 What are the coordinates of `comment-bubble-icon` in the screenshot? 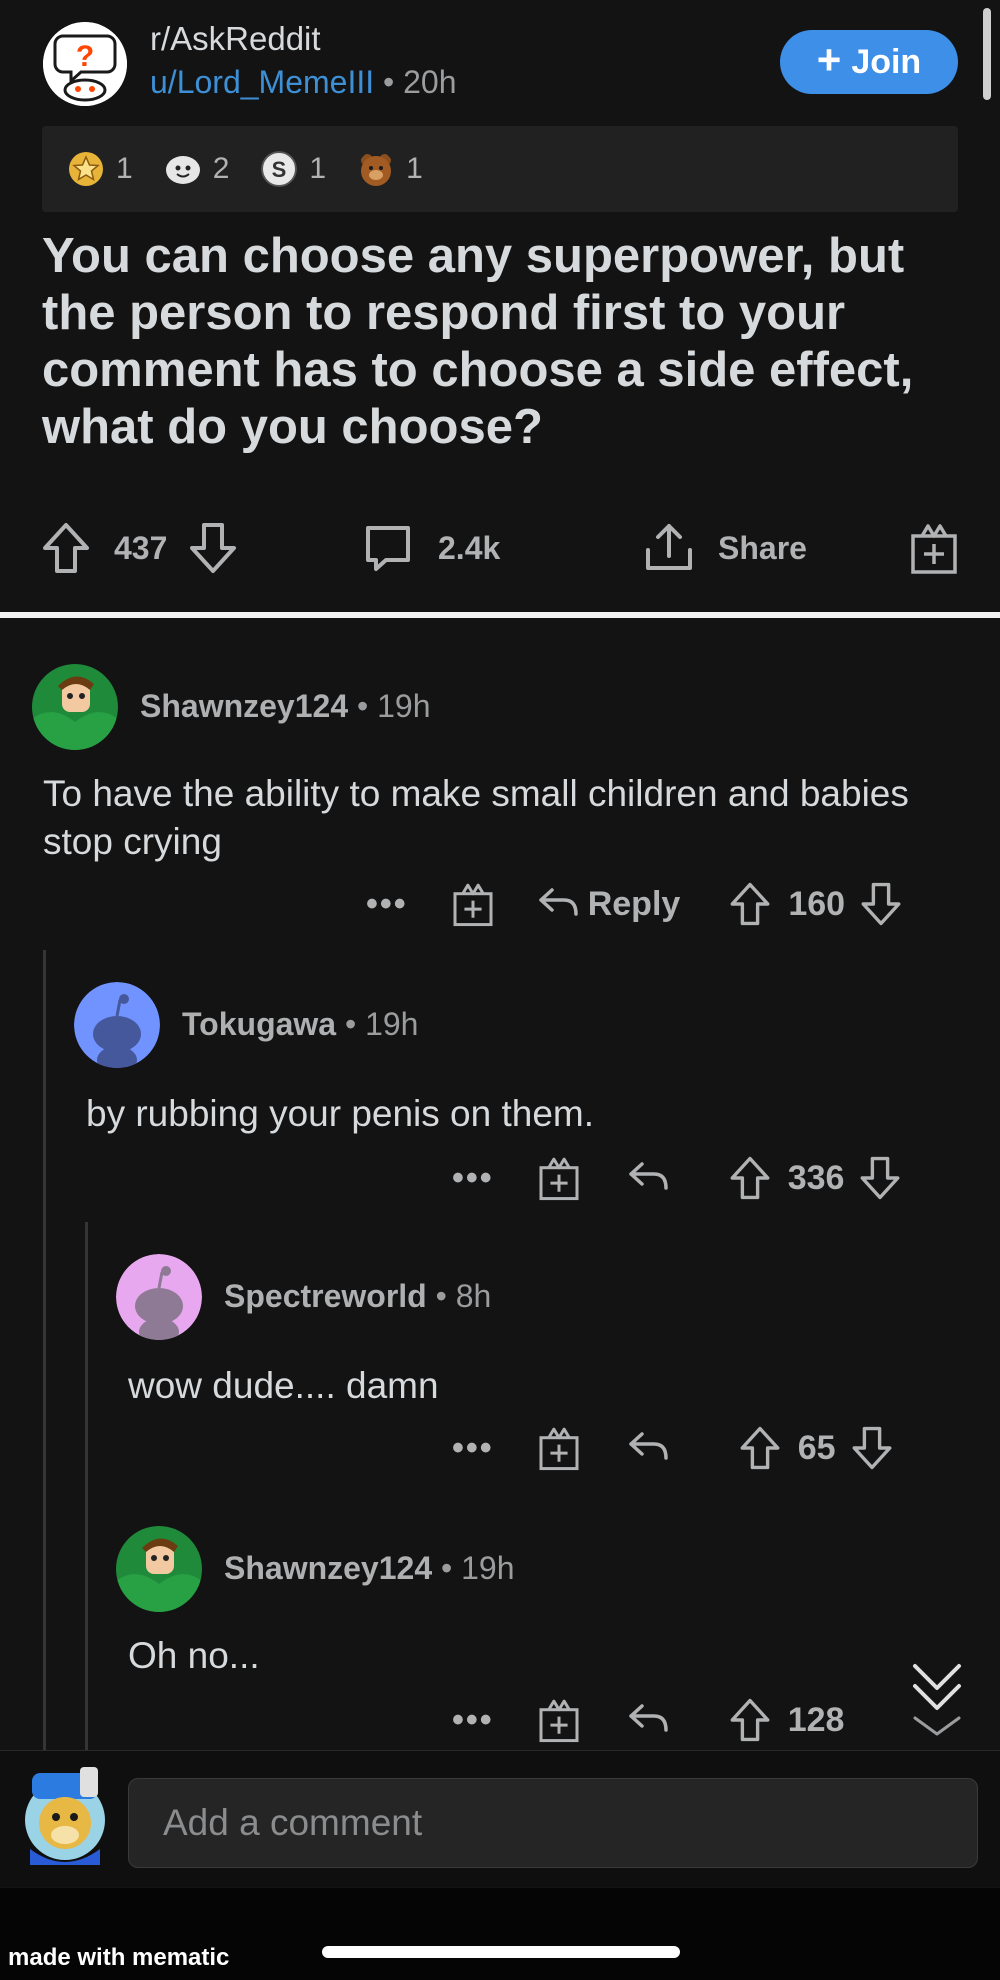 It's located at (388, 548).